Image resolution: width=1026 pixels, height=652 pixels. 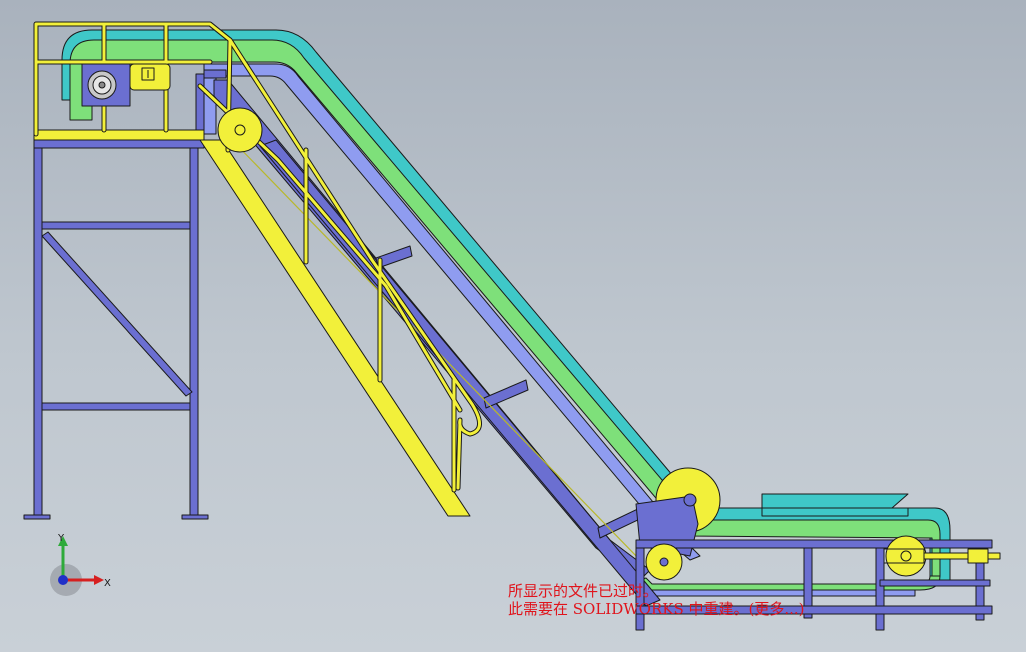 I want to click on feed-hopper, so click(x=835, y=505).